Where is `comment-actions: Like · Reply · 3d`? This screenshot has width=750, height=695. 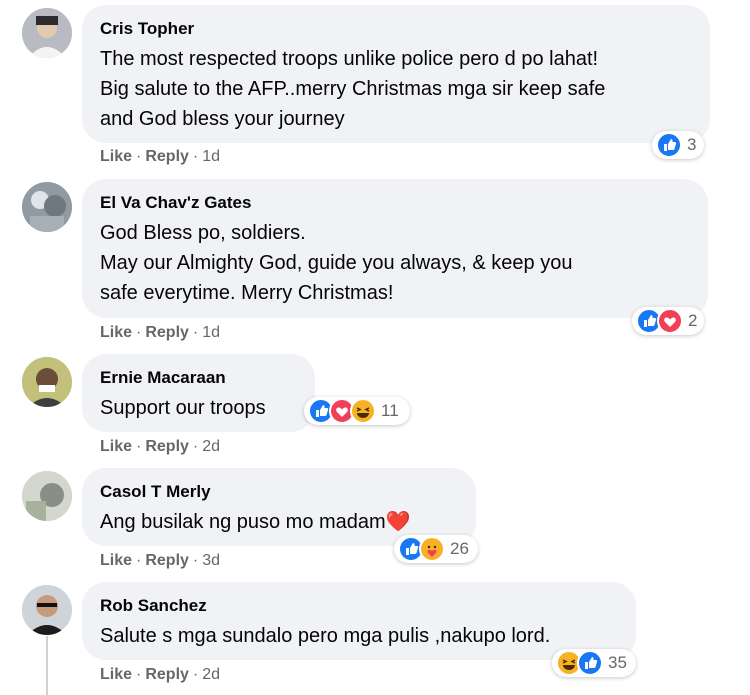
comment-actions: Like · Reply · 3d is located at coordinates (160, 561).